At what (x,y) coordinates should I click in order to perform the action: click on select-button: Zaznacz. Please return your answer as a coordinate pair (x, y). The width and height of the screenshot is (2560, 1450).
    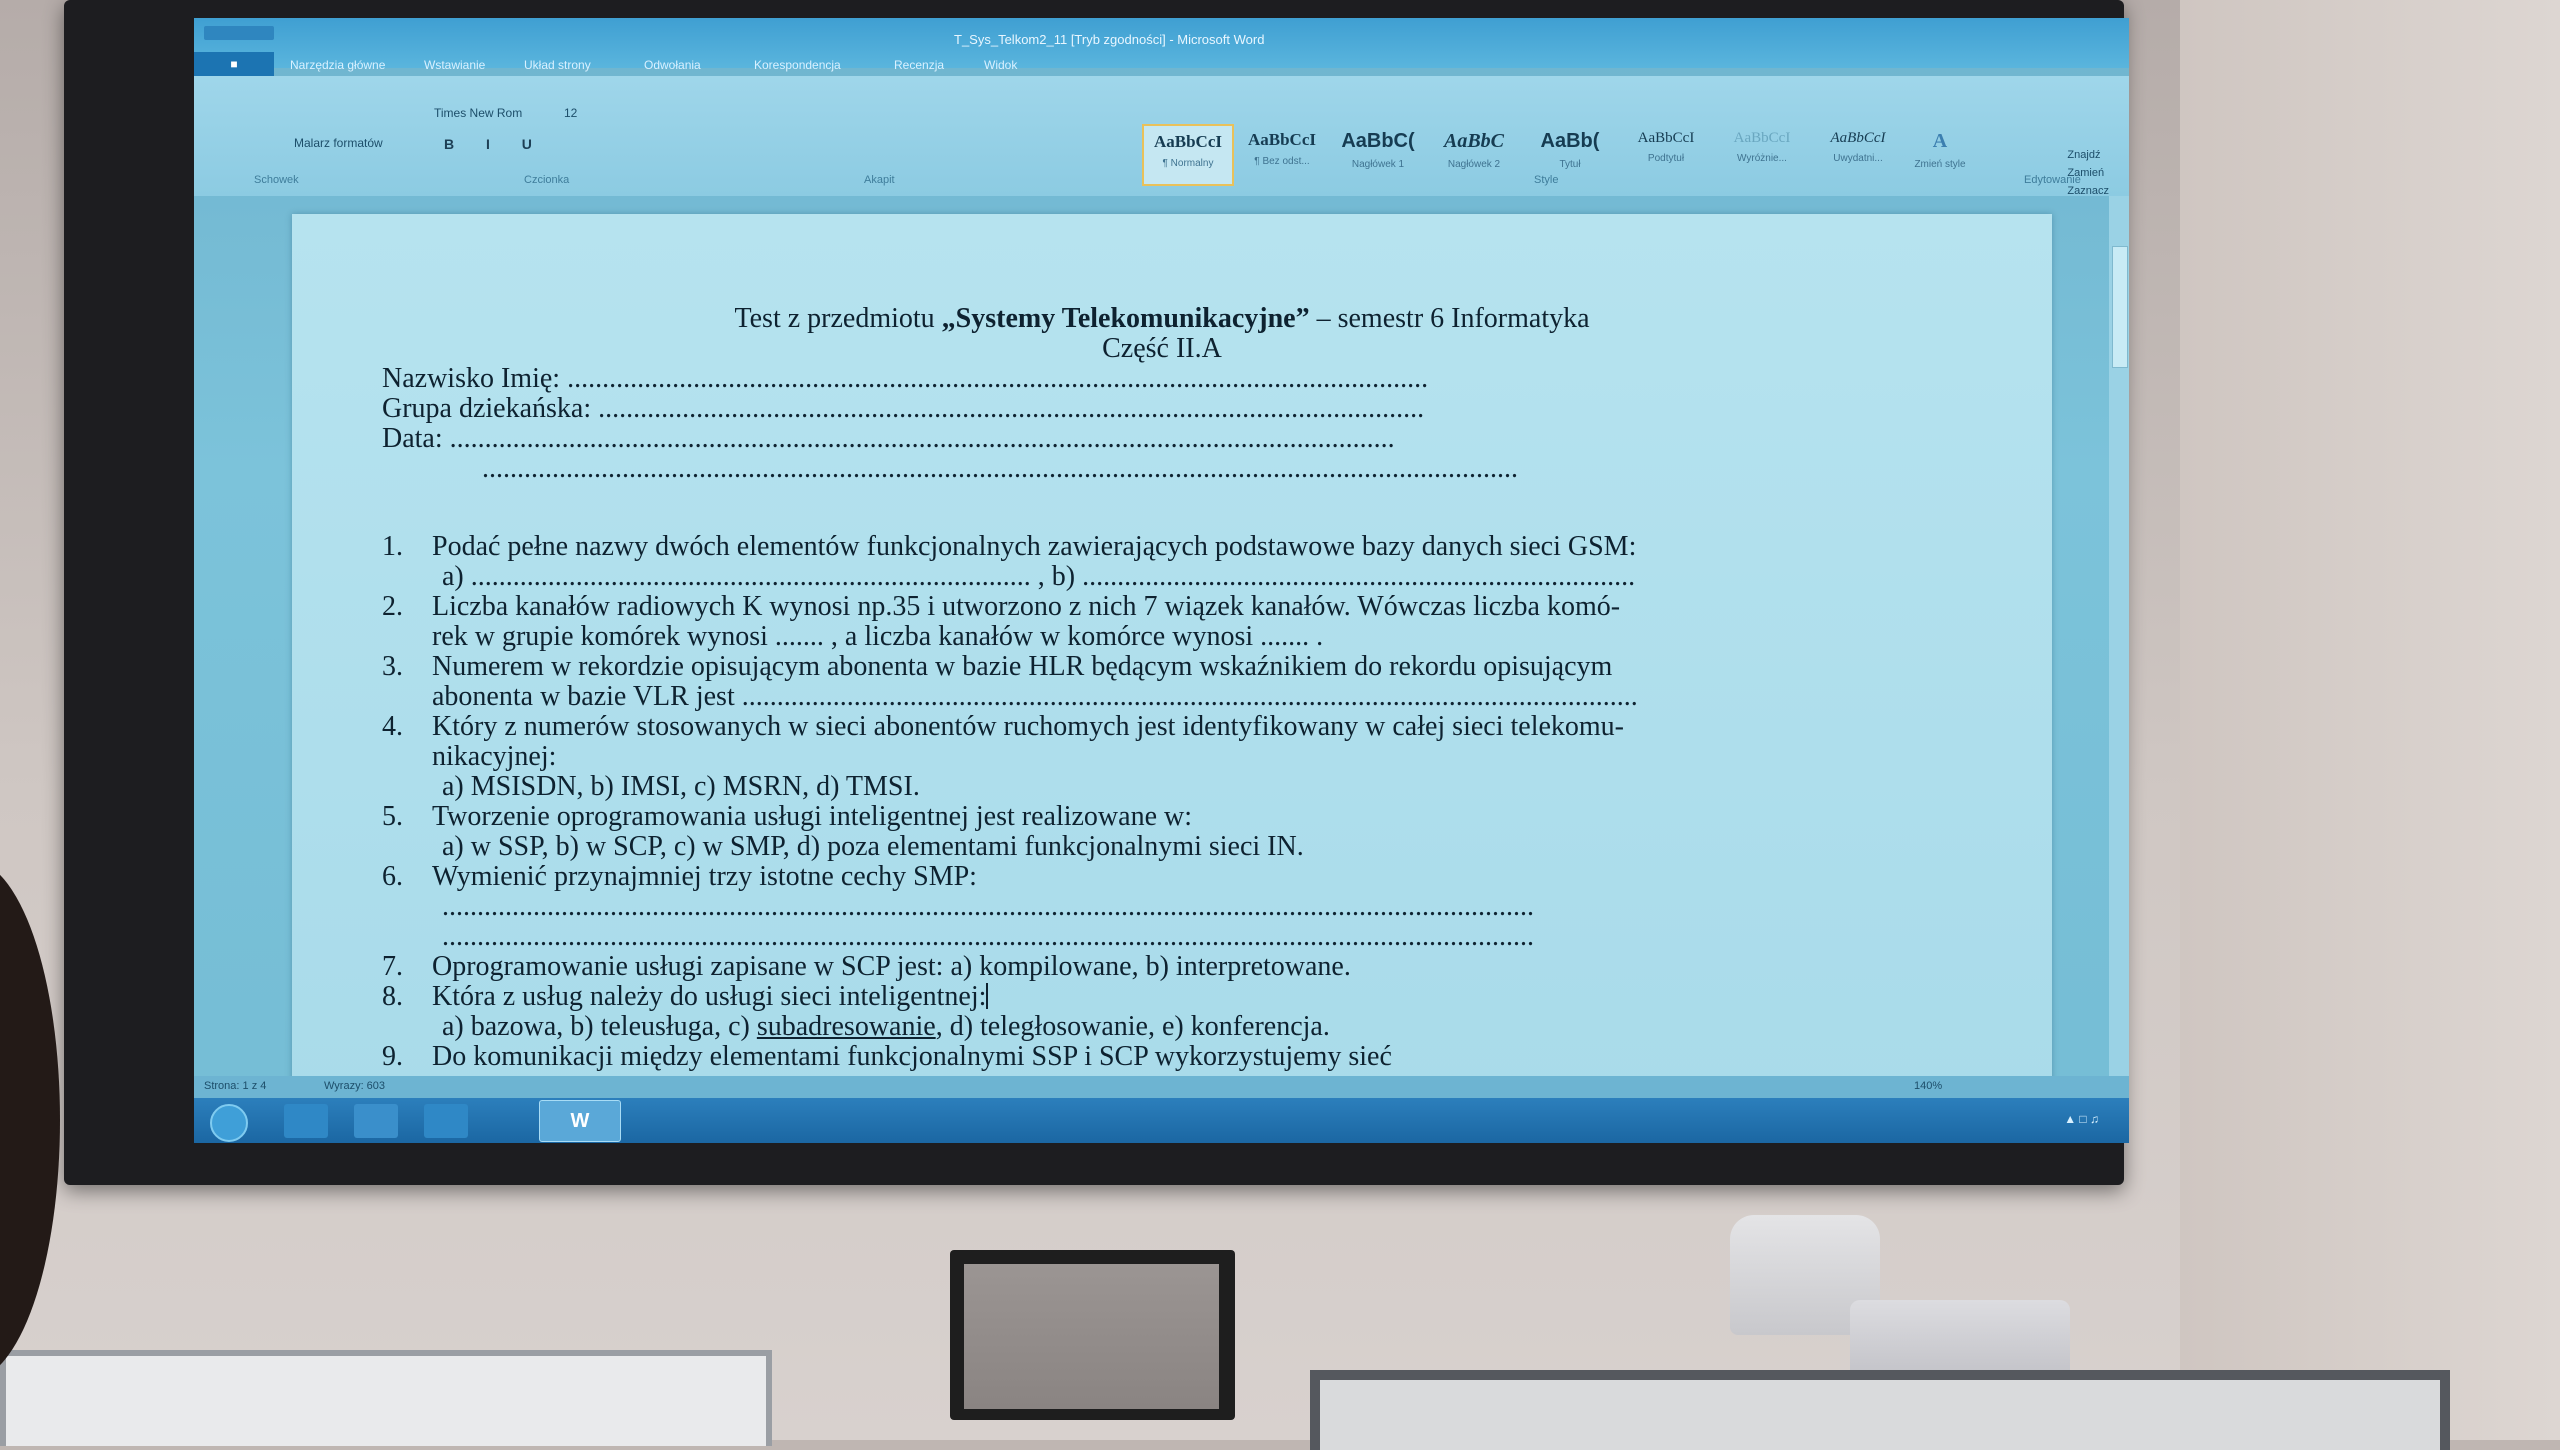
    Looking at the image, I should click on (2088, 191).